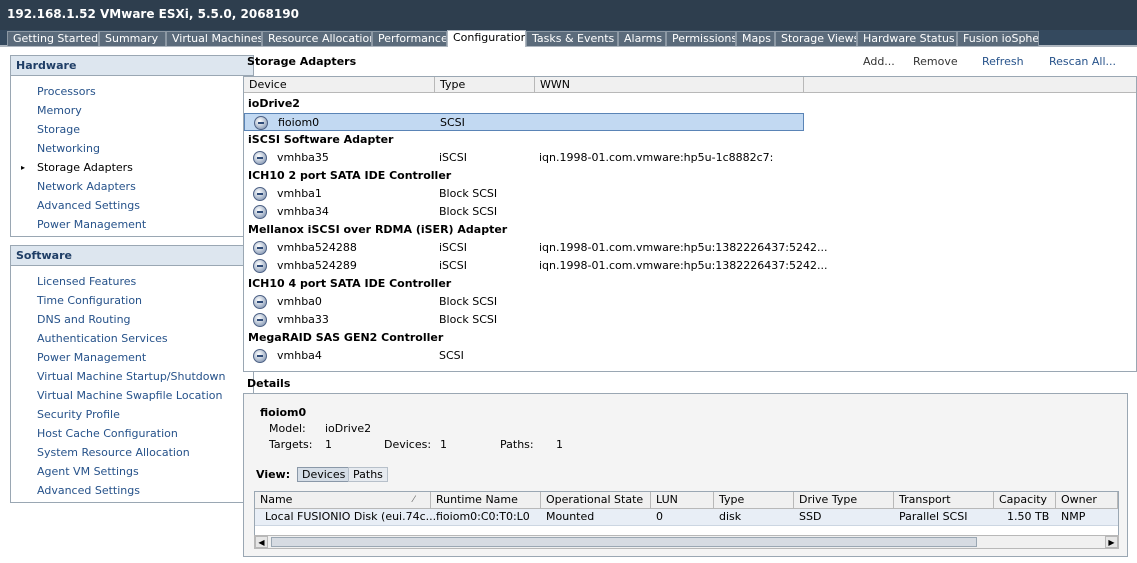  What do you see at coordinates (453, 157) in the screenshot?
I see `adapter-type: iSCSI` at bounding box center [453, 157].